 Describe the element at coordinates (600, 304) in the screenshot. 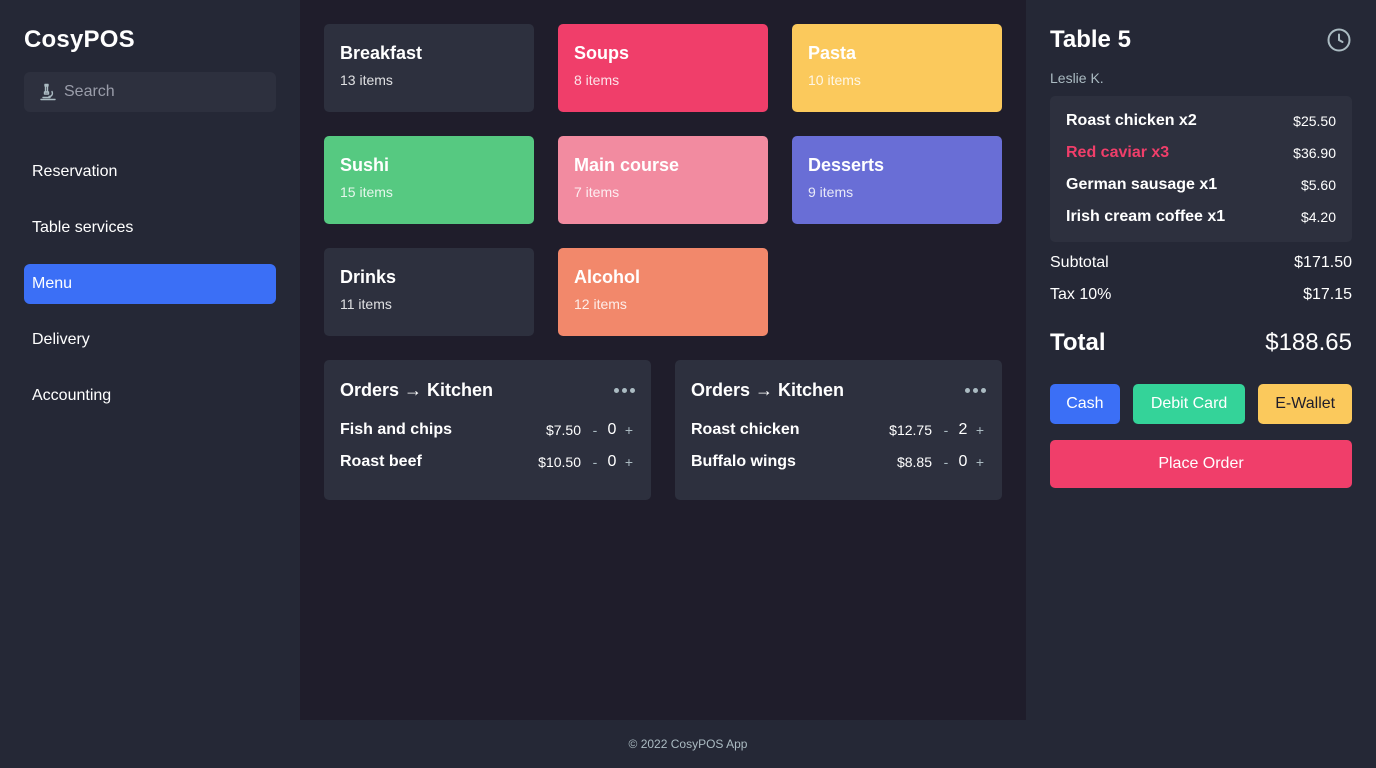

I see `category-count: 12 items` at that location.